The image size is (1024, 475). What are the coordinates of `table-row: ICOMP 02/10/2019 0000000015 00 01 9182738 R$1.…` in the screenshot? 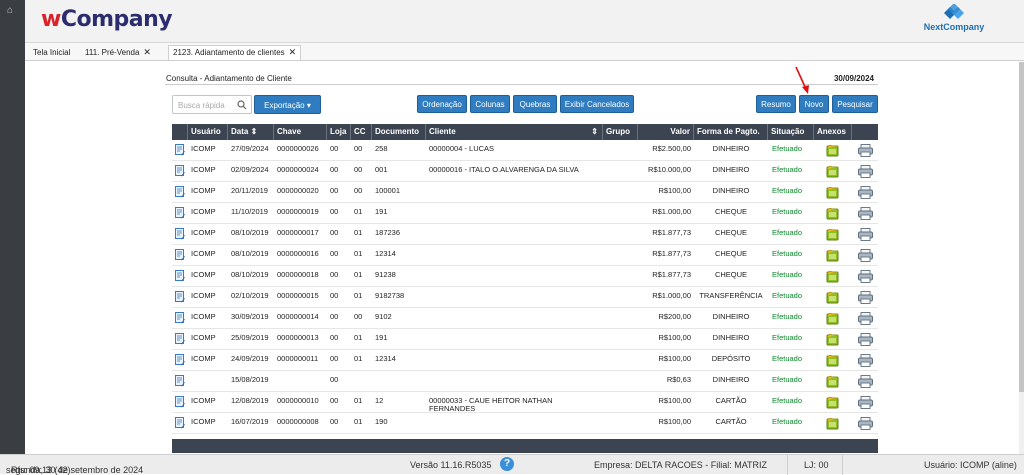 It's located at (525, 297).